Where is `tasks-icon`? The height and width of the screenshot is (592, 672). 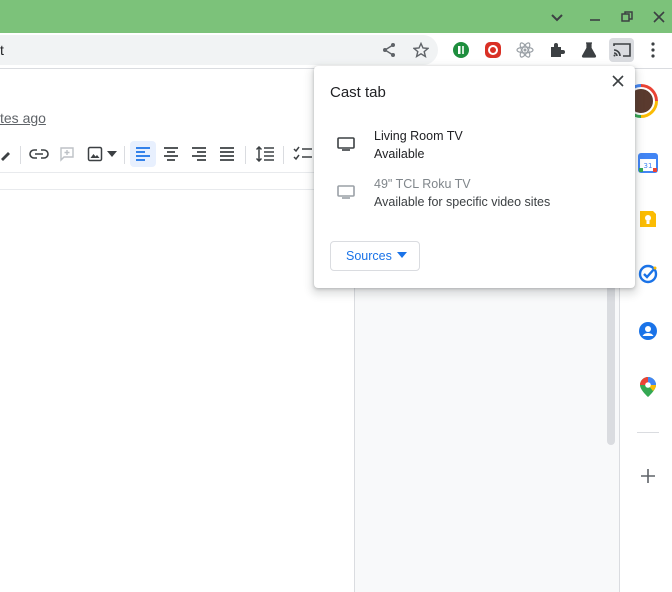
tasks-icon is located at coordinates (648, 274).